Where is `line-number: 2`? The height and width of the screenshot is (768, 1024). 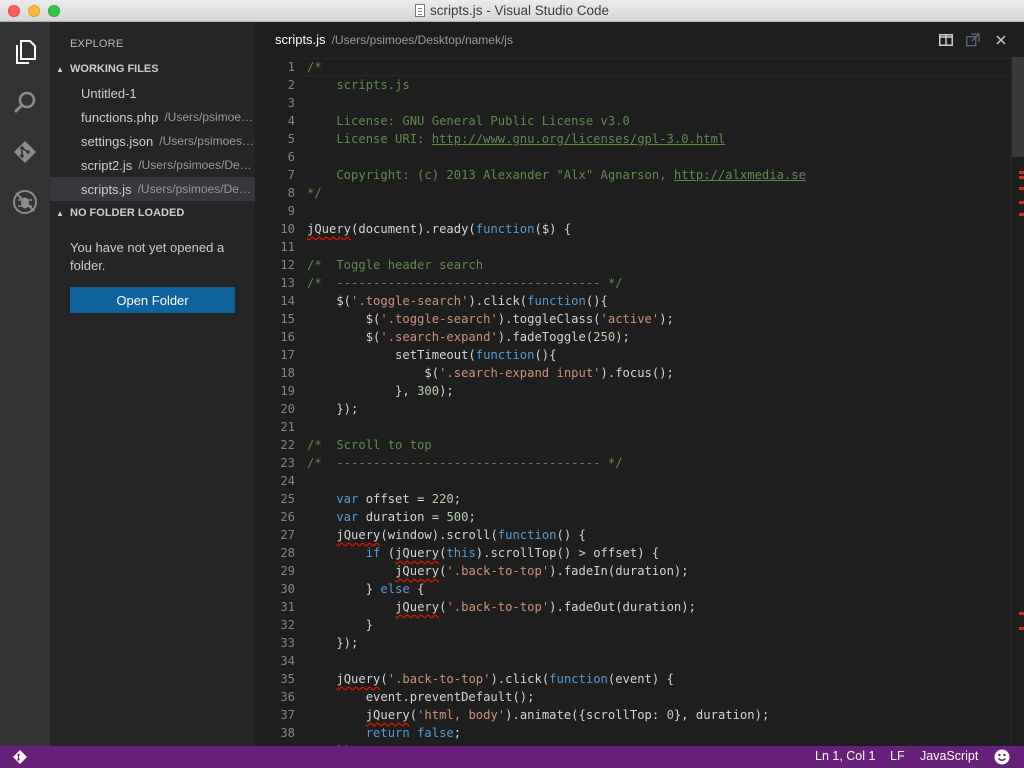
line-number: 2 is located at coordinates (291, 85).